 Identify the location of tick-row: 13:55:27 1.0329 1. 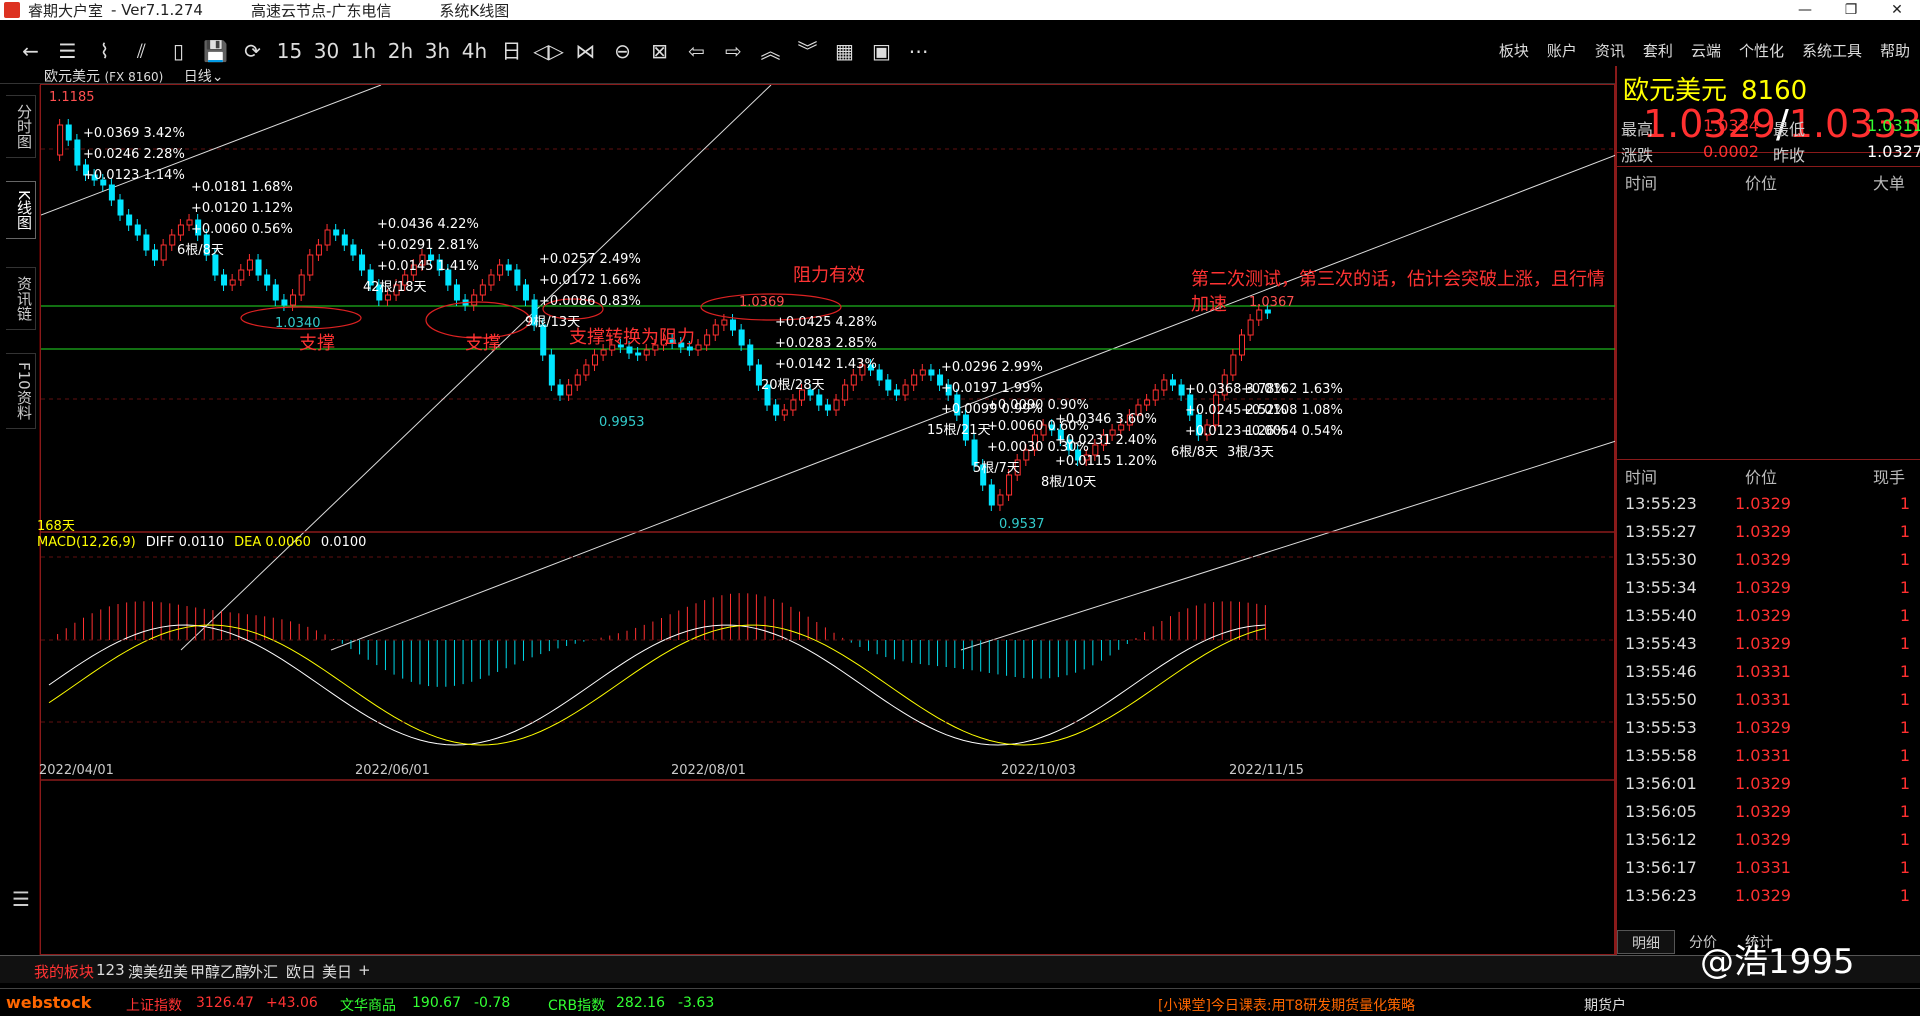
(1768, 536).